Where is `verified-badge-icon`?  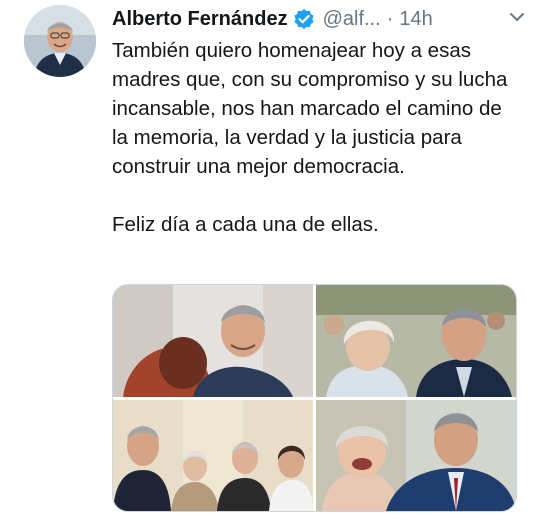
verified-badge-icon is located at coordinates (304, 19).